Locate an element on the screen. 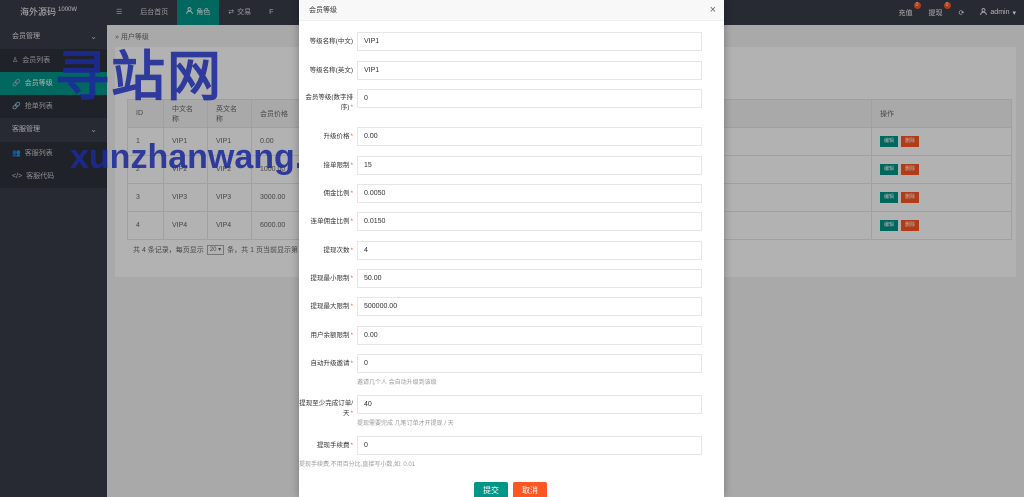 The width and height of the screenshot is (1024, 497). balance-limit-field: 0.00 is located at coordinates (529, 335).